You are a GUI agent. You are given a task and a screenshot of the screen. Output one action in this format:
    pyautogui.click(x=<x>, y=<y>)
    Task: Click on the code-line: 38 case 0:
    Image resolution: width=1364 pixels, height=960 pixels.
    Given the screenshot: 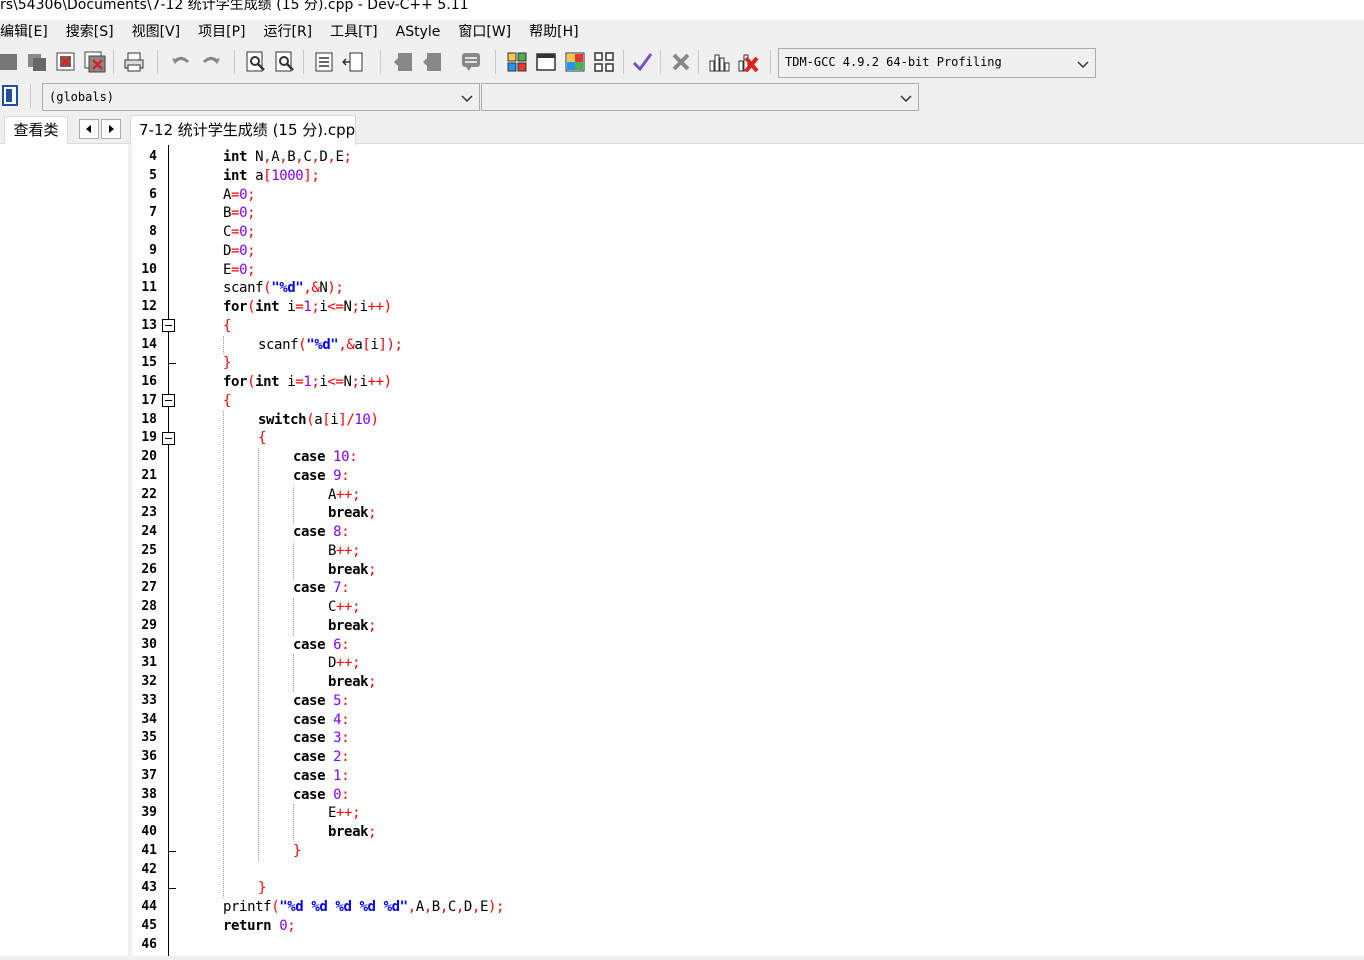 What is the action you would take?
    pyautogui.click(x=748, y=795)
    